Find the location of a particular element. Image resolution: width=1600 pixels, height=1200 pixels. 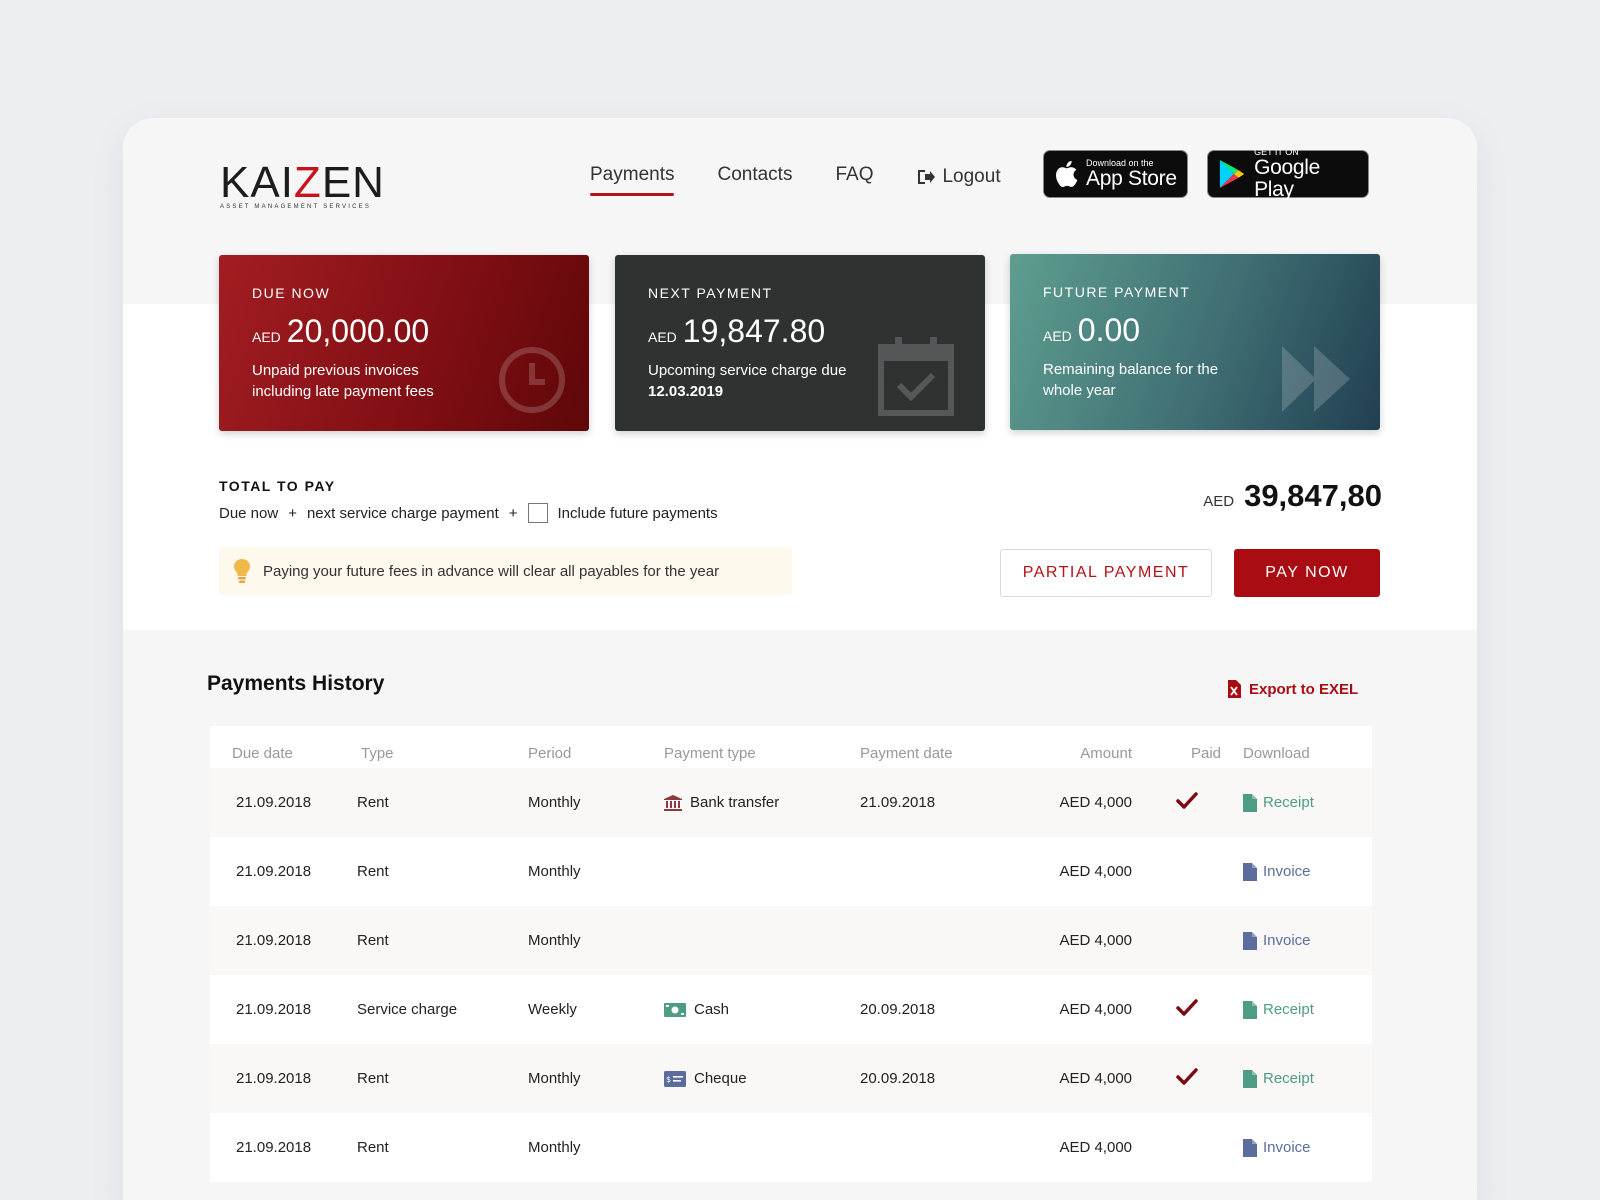

col-payment-date: Payment date is located at coordinates (939, 753).